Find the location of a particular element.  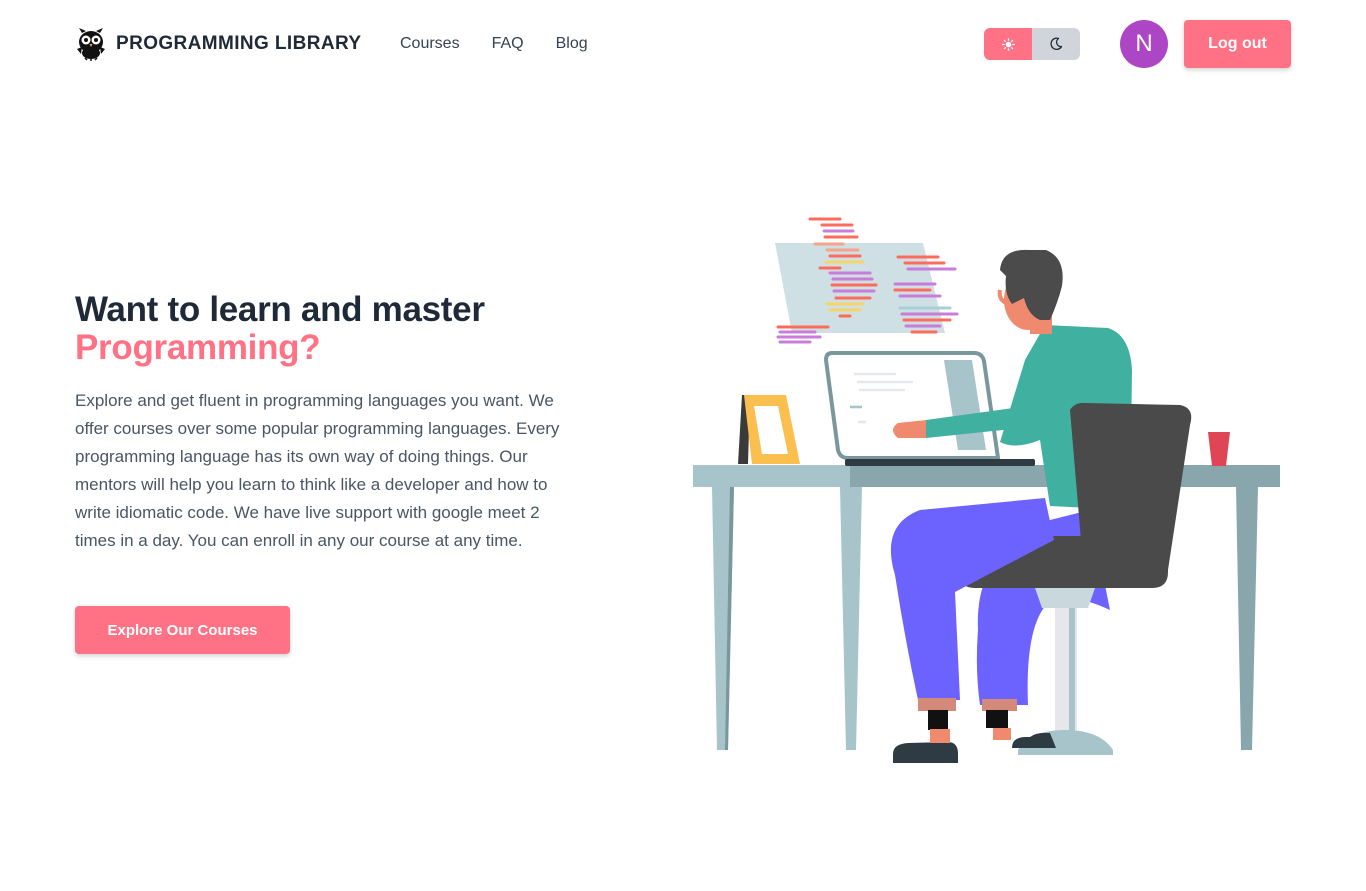

code-panel-graphic is located at coordinates (867, 280).